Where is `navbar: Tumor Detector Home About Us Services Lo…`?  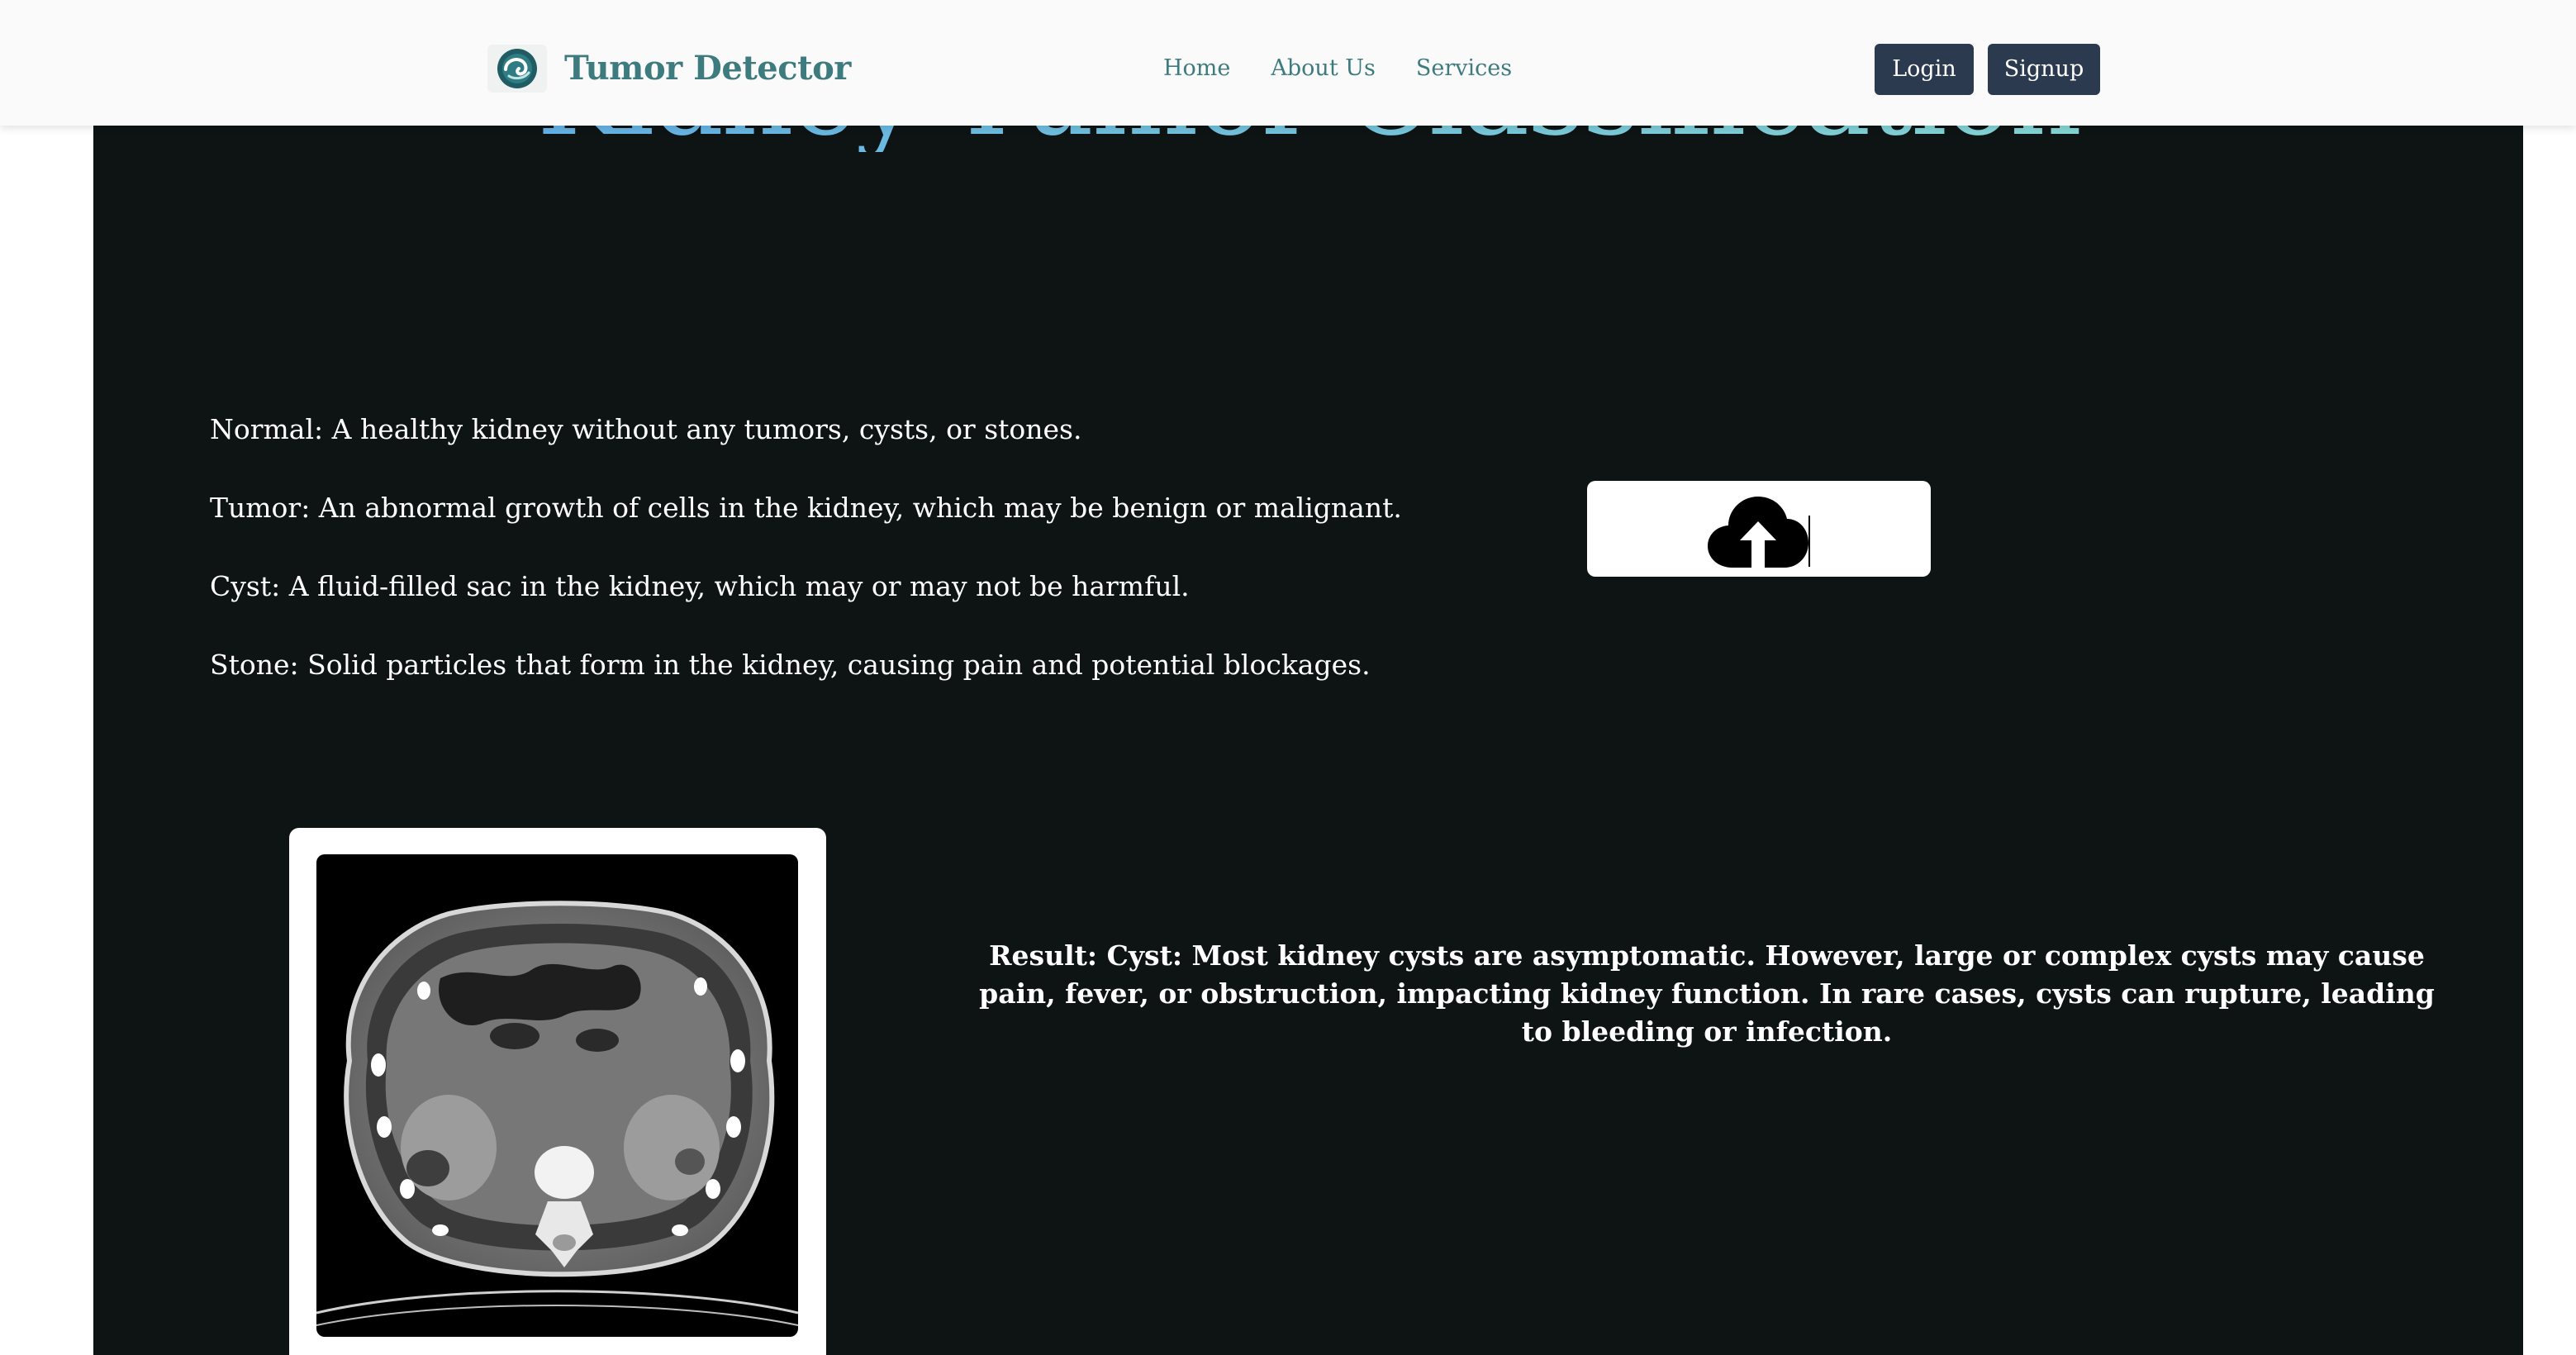 navbar: Tumor Detector Home About Us Services Lo… is located at coordinates (1288, 63).